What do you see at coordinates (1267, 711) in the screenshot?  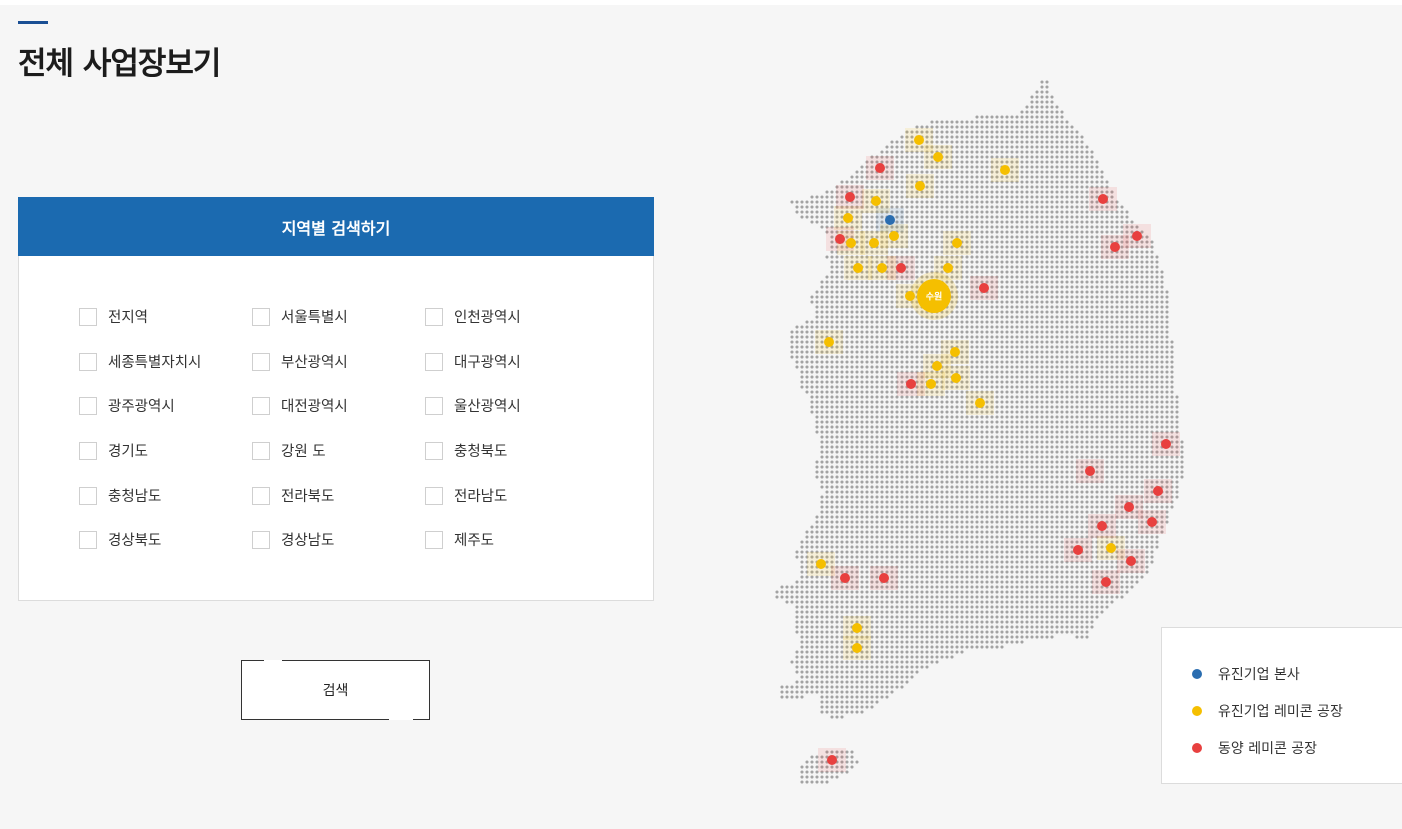 I see `legend-item-eugene-plant: 유진기업 레미콘 공장` at bounding box center [1267, 711].